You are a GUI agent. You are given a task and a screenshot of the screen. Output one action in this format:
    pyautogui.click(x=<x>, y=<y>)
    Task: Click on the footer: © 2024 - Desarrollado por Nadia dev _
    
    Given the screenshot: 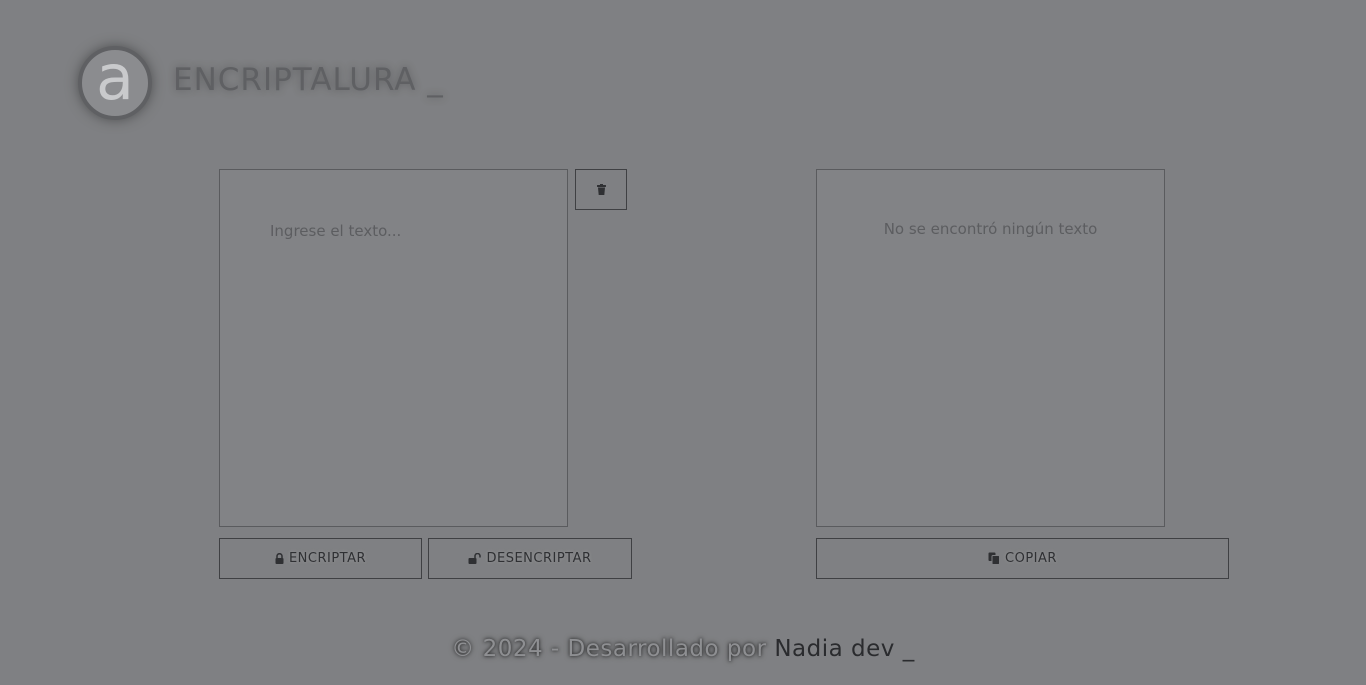 What is the action you would take?
    pyautogui.click(x=683, y=649)
    